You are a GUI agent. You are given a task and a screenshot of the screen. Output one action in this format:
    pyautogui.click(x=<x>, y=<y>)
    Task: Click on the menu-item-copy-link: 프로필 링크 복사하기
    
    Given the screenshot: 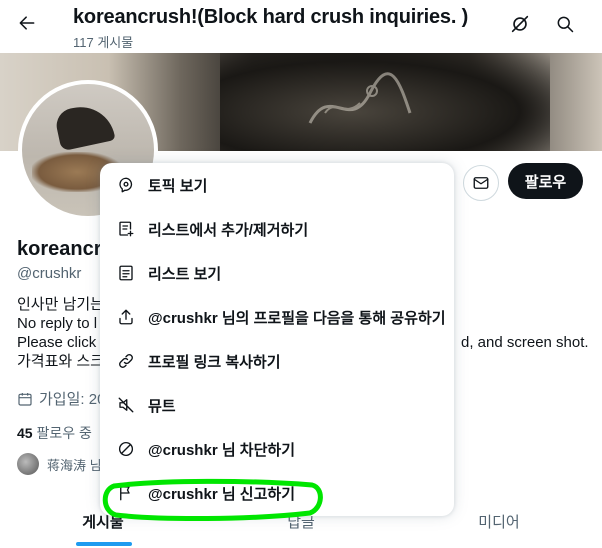 What is the action you would take?
    pyautogui.click(x=277, y=361)
    